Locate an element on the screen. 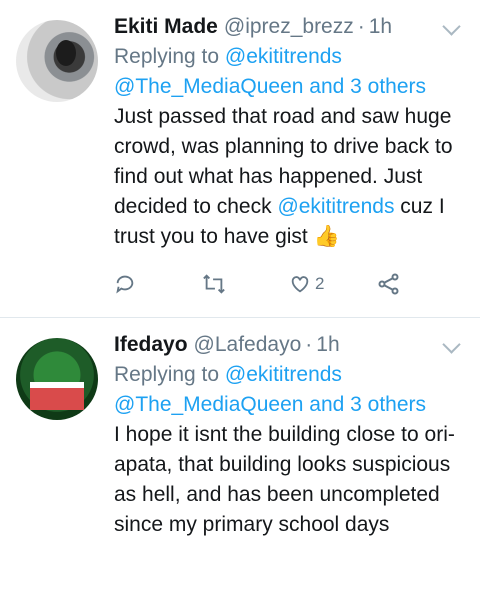 This screenshot has height=589, width=480. retweet-button is located at coordinates (246, 284).